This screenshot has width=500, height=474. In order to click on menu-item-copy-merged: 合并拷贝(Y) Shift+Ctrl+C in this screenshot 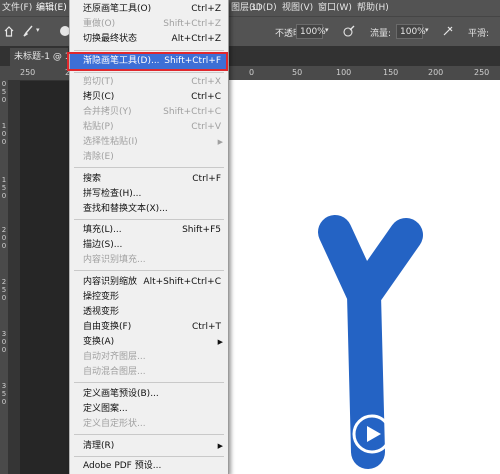, I will do `click(149, 112)`.